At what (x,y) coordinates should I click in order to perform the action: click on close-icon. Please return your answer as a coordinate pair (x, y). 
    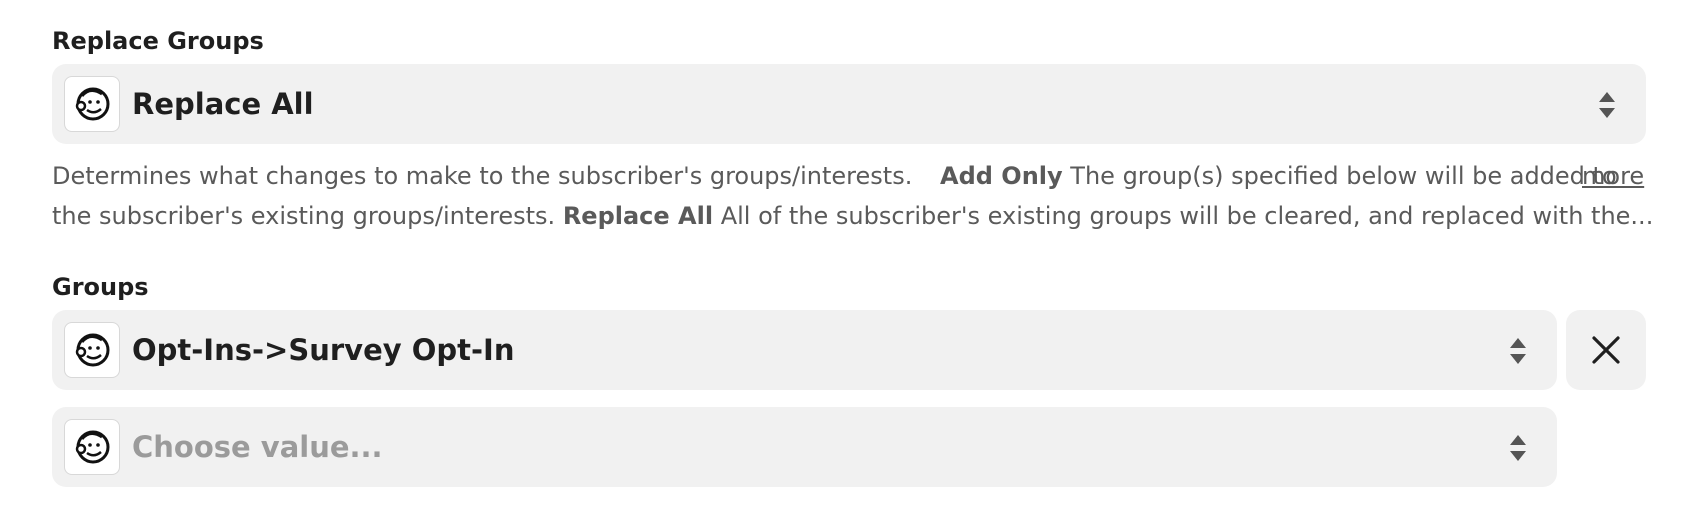
    Looking at the image, I should click on (1606, 350).